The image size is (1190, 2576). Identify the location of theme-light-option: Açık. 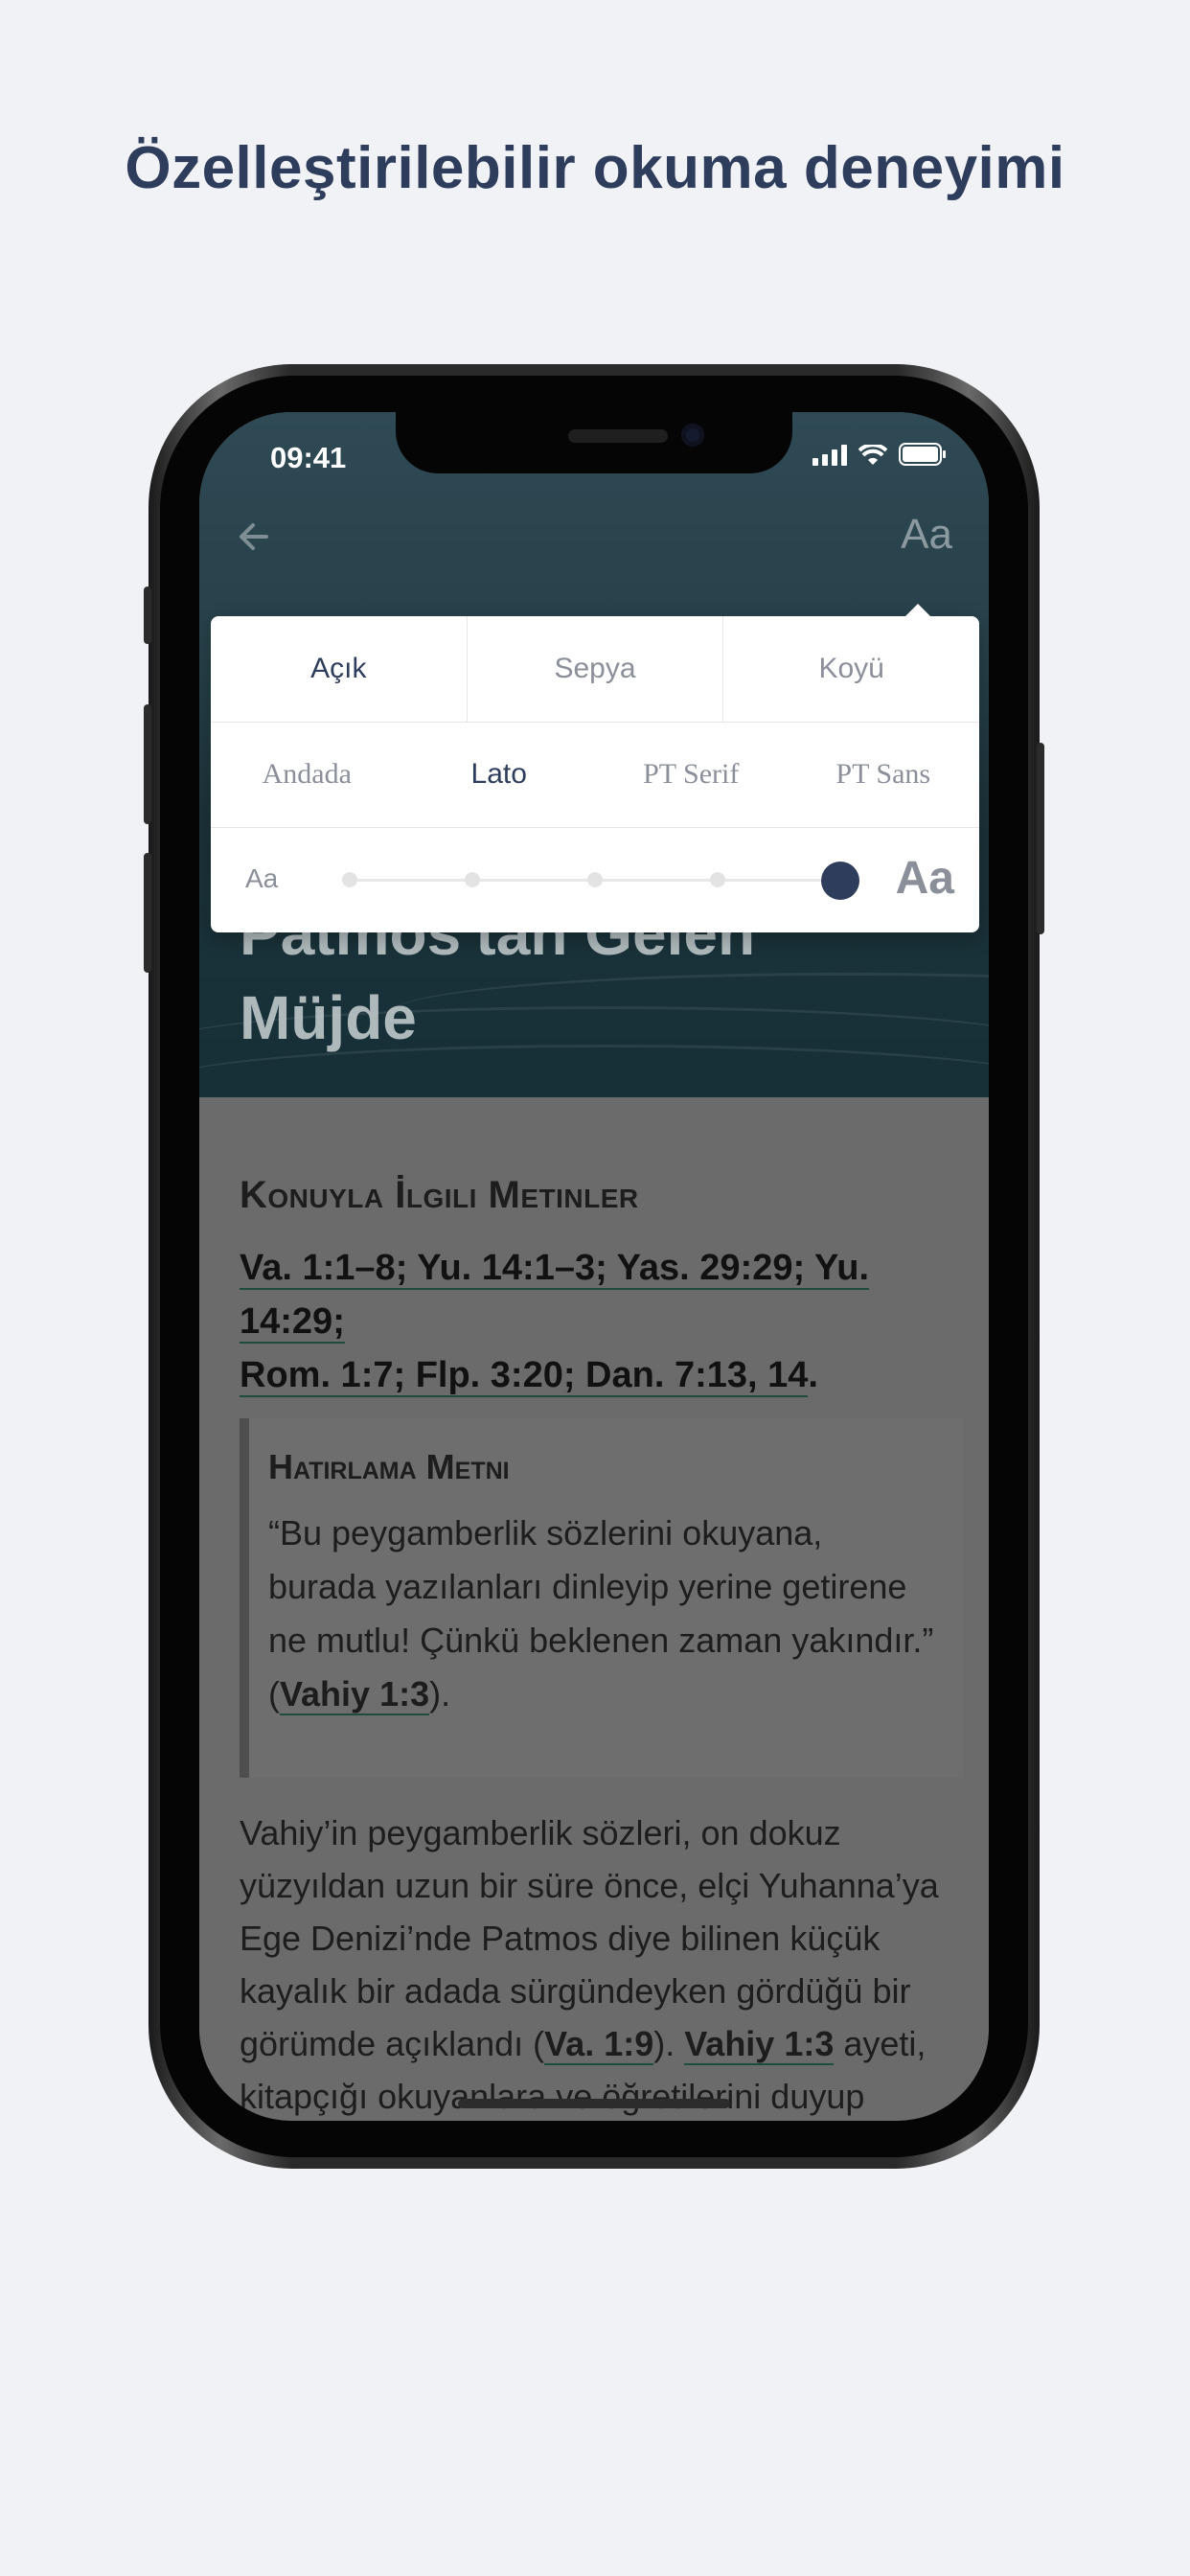
(340, 669).